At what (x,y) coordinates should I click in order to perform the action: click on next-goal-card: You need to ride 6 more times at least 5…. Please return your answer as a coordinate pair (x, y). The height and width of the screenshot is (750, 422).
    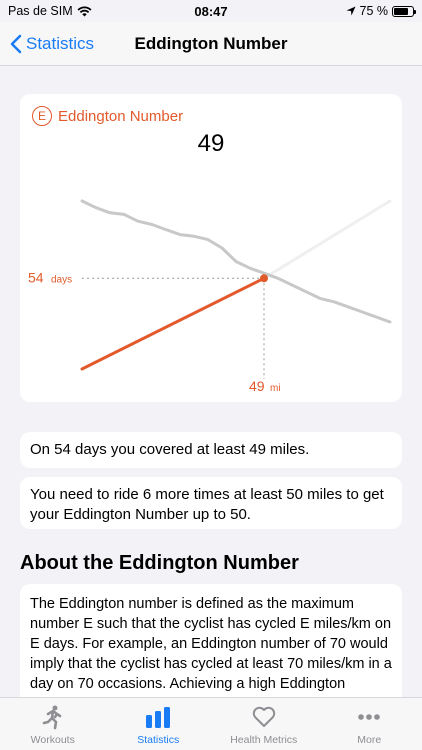
    Looking at the image, I should click on (211, 503).